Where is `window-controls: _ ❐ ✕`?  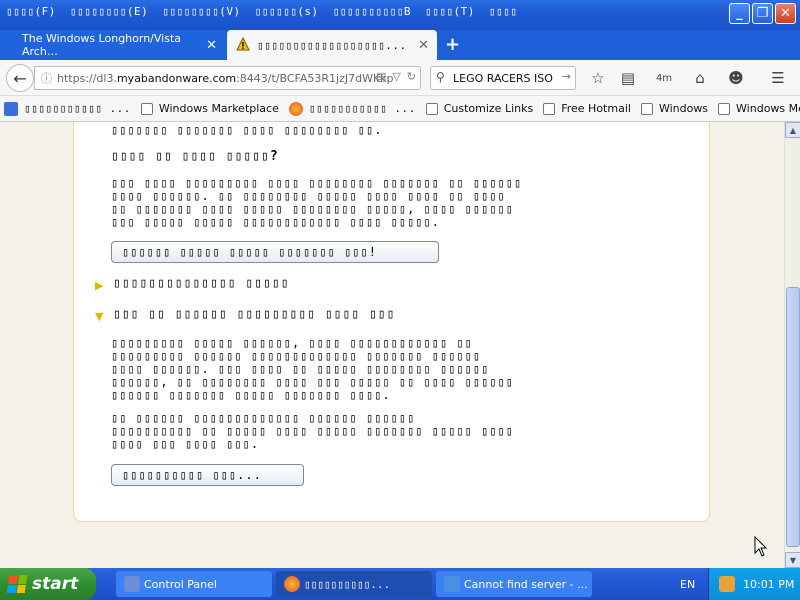
window-controls: _ ❐ ✕ is located at coordinates (762, 13).